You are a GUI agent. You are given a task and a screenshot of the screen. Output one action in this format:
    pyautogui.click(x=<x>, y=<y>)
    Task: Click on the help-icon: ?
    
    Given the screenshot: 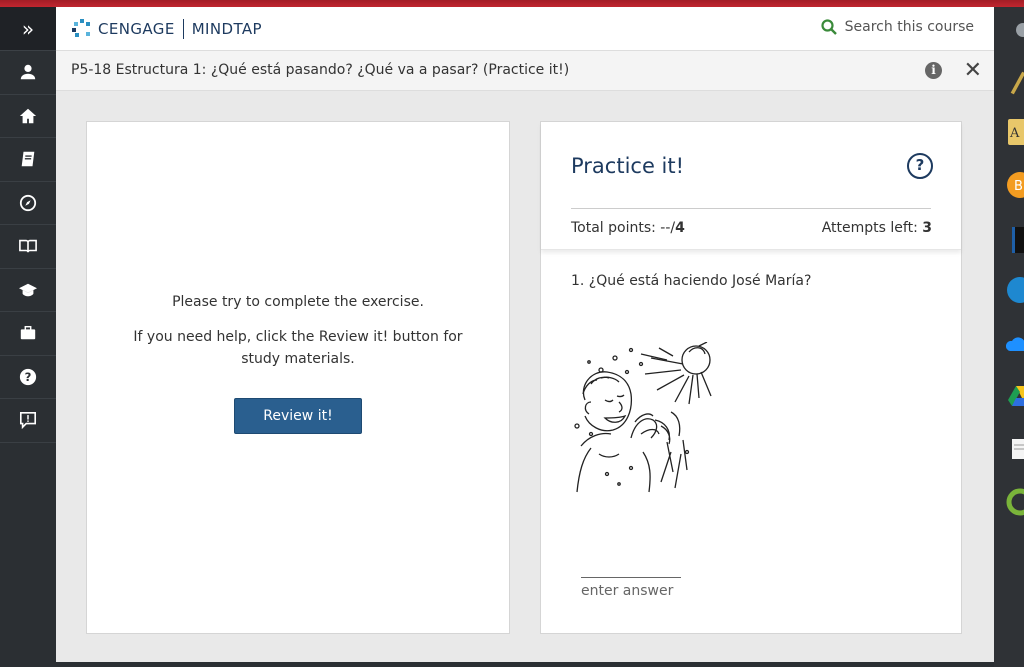 What is the action you would take?
    pyautogui.click(x=28, y=376)
    